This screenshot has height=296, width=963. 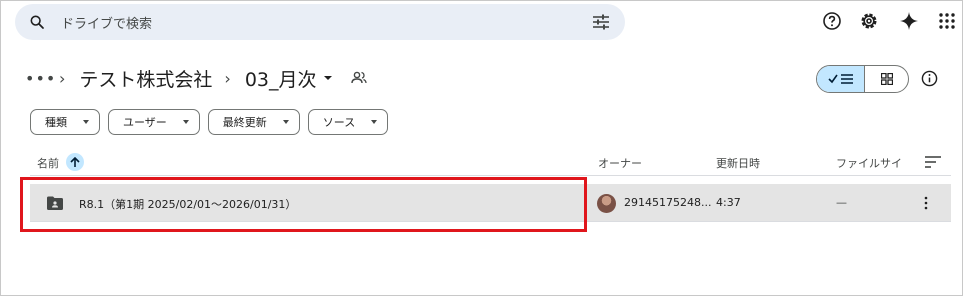 I want to click on filter-chips: 種類 ユーザー 最終更新 ソース, so click(x=209, y=122).